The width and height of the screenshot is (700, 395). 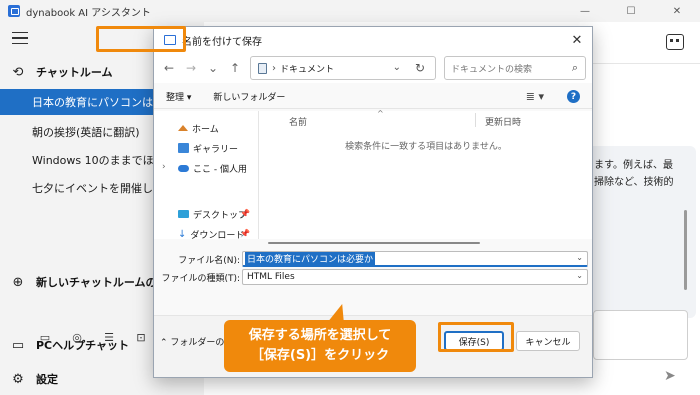 What do you see at coordinates (640, 335) in the screenshot?
I see `chat-input` at bounding box center [640, 335].